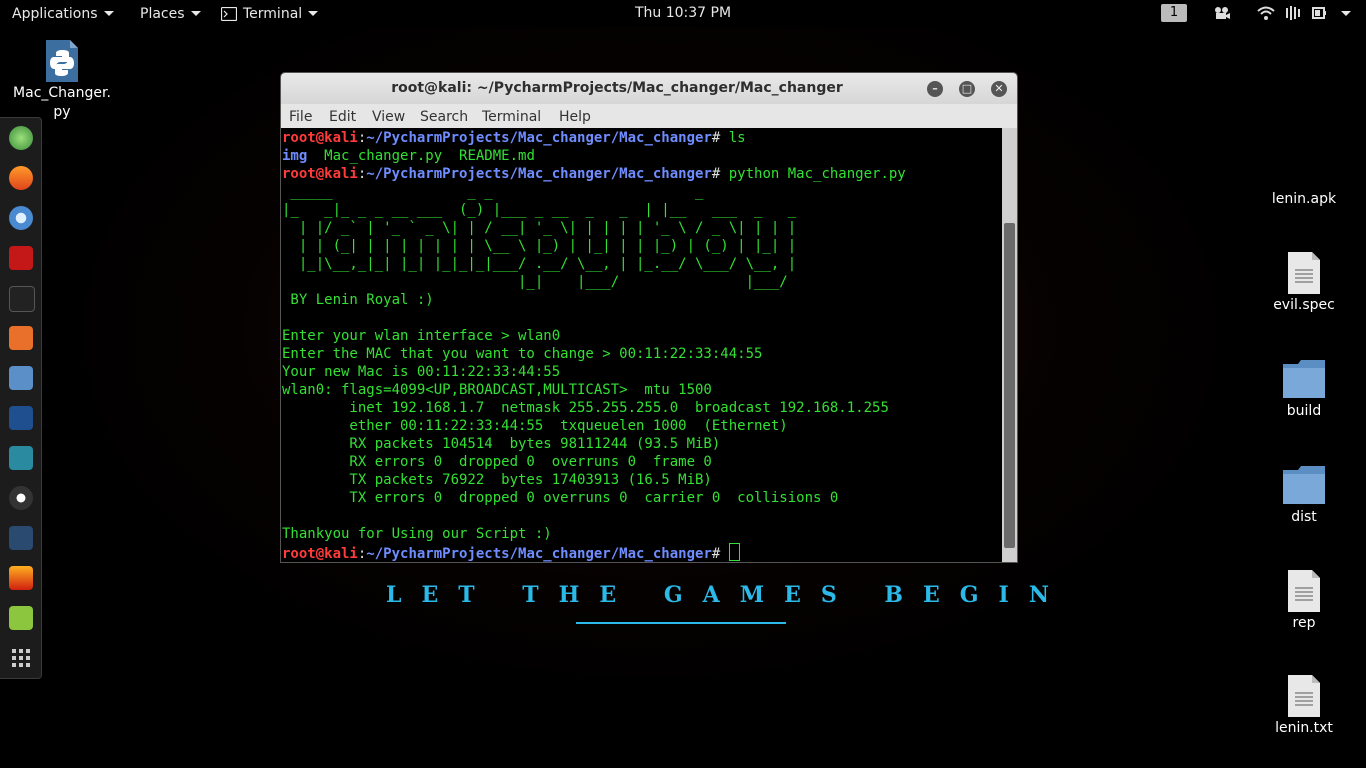  Describe the element at coordinates (444, 116) in the screenshot. I see `menu-search: Search` at that location.